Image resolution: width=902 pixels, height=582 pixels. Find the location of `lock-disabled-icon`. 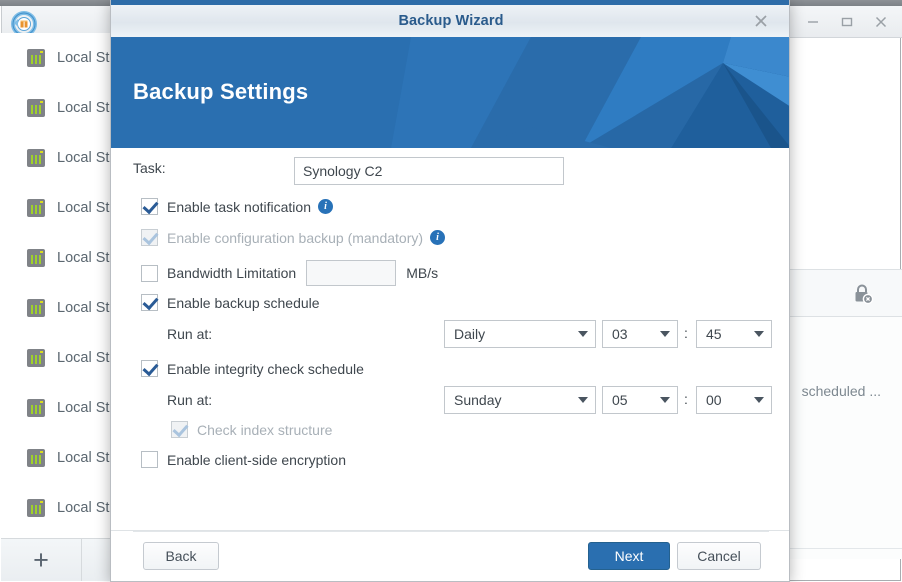

lock-disabled-icon is located at coordinates (863, 294).